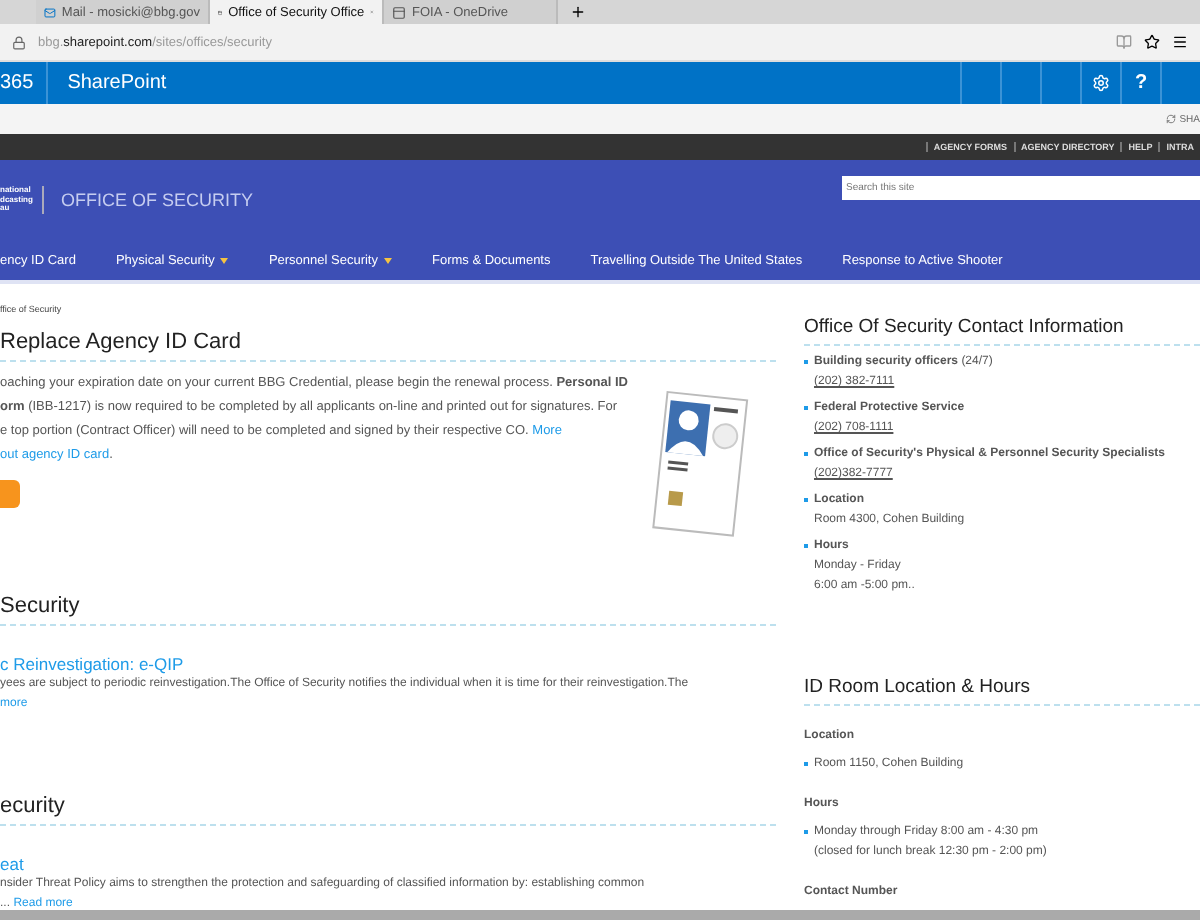 The image size is (1200, 920). I want to click on mail-icon, so click(50, 12).